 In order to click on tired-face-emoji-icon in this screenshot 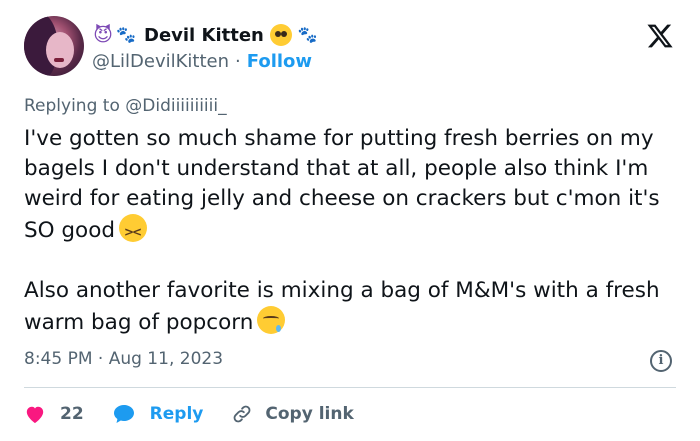, I will do `click(133, 230)`.